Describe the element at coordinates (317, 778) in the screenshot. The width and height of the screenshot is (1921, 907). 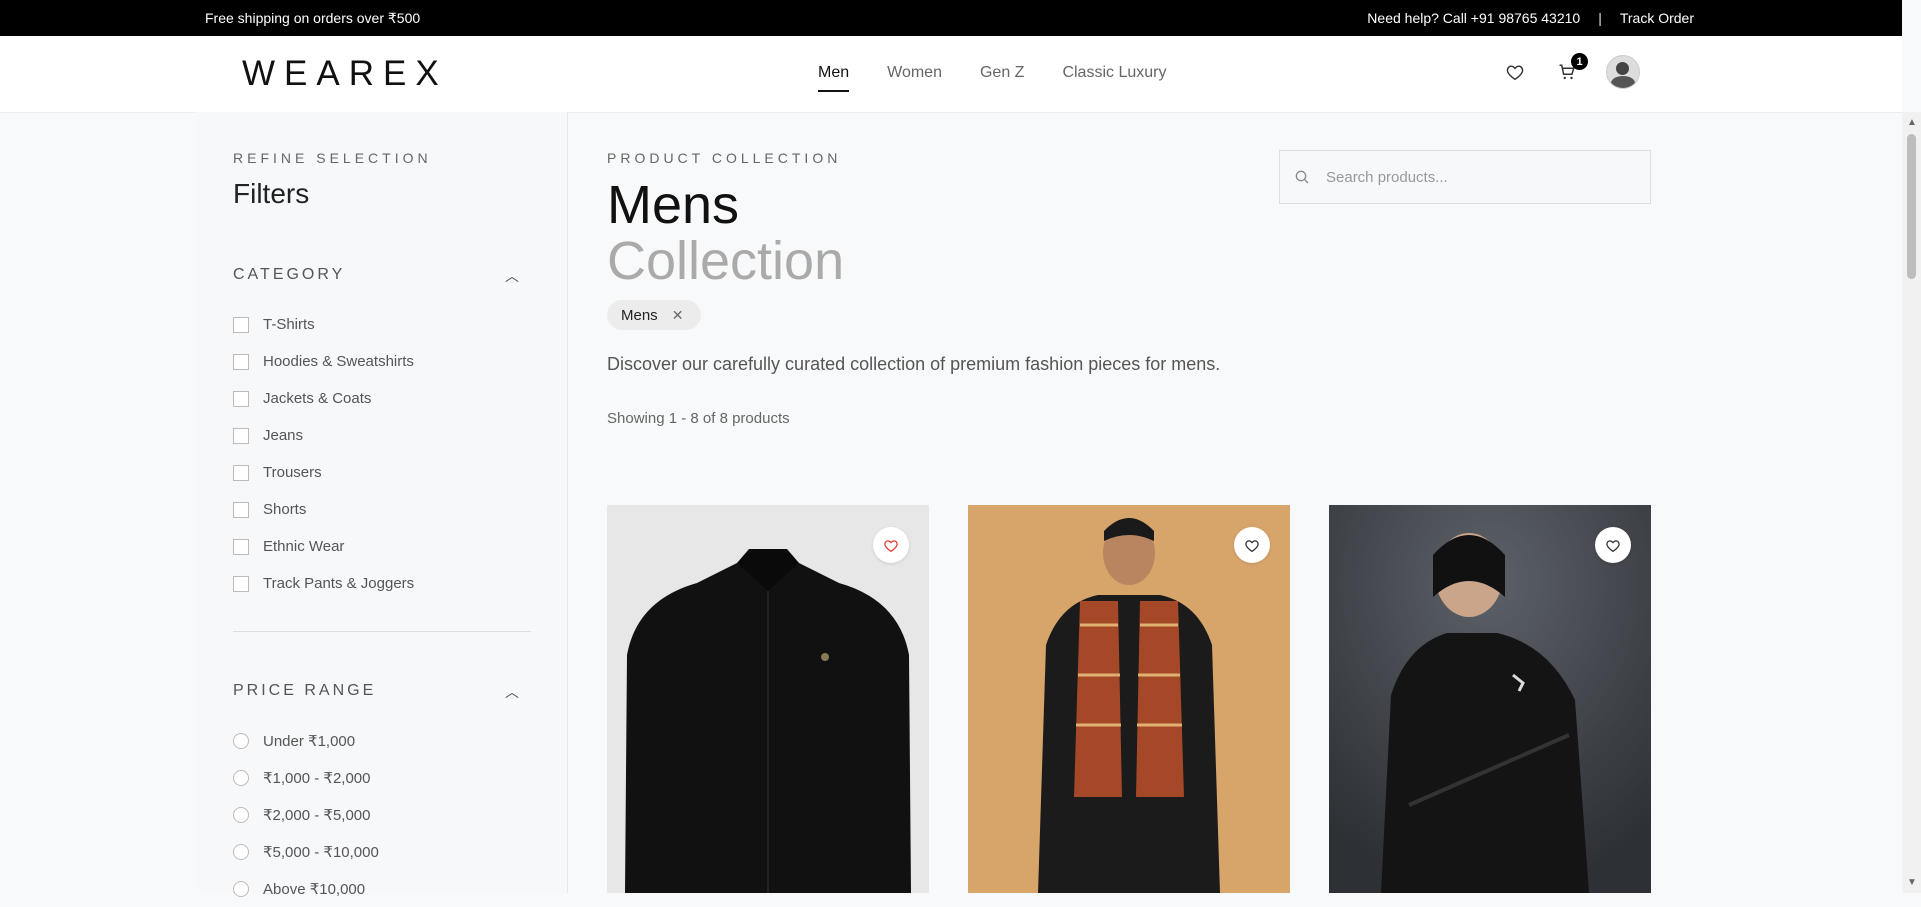
I see `price-label: ₹1,000 - ₹2,000` at that location.